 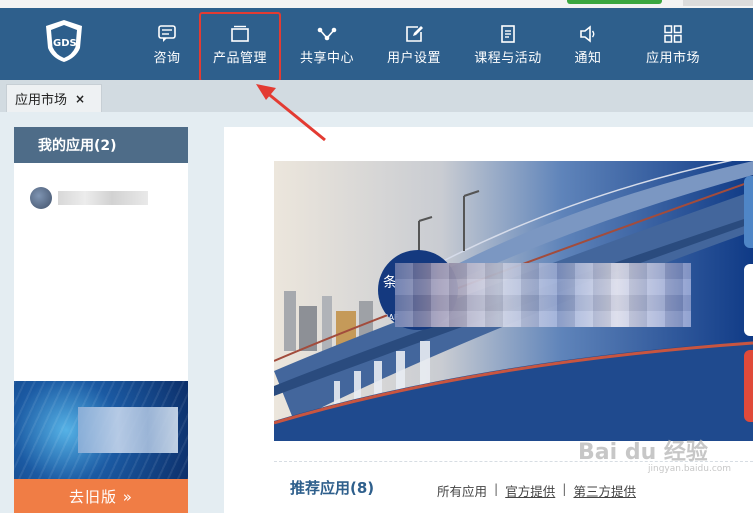 What do you see at coordinates (240, 47) in the screenshot?
I see `highlight-box` at bounding box center [240, 47].